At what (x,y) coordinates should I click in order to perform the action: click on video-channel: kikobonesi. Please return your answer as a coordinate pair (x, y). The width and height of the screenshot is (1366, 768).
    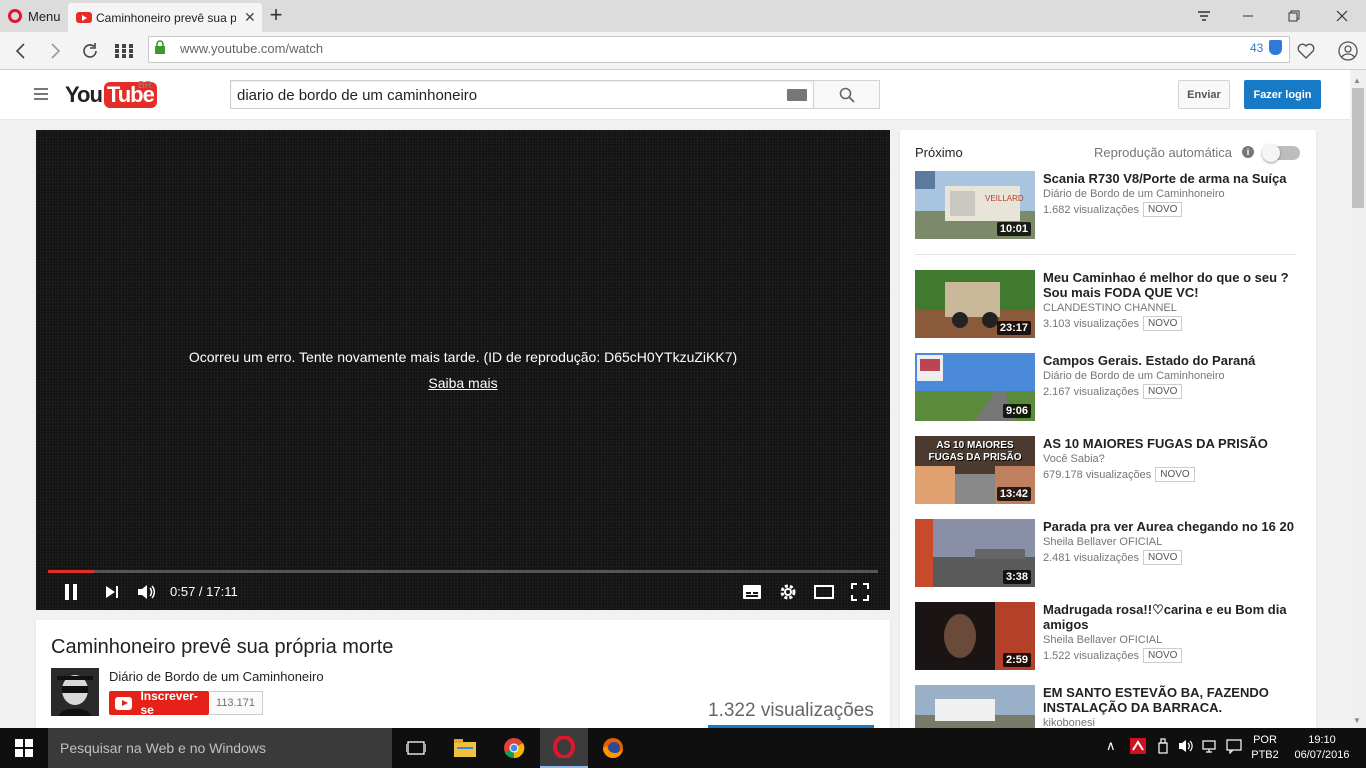
    Looking at the image, I should click on (1171, 722).